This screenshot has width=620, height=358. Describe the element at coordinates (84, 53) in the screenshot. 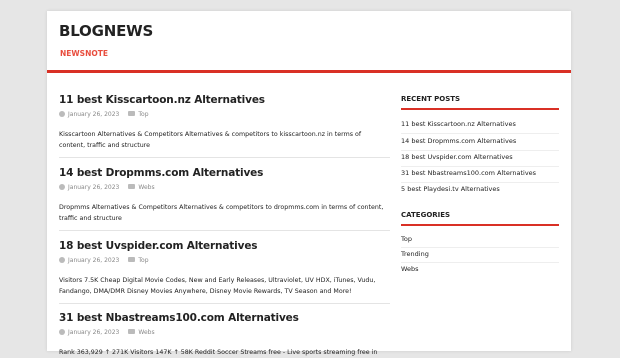

I see `site-tagline: NEWSNOTE` at that location.